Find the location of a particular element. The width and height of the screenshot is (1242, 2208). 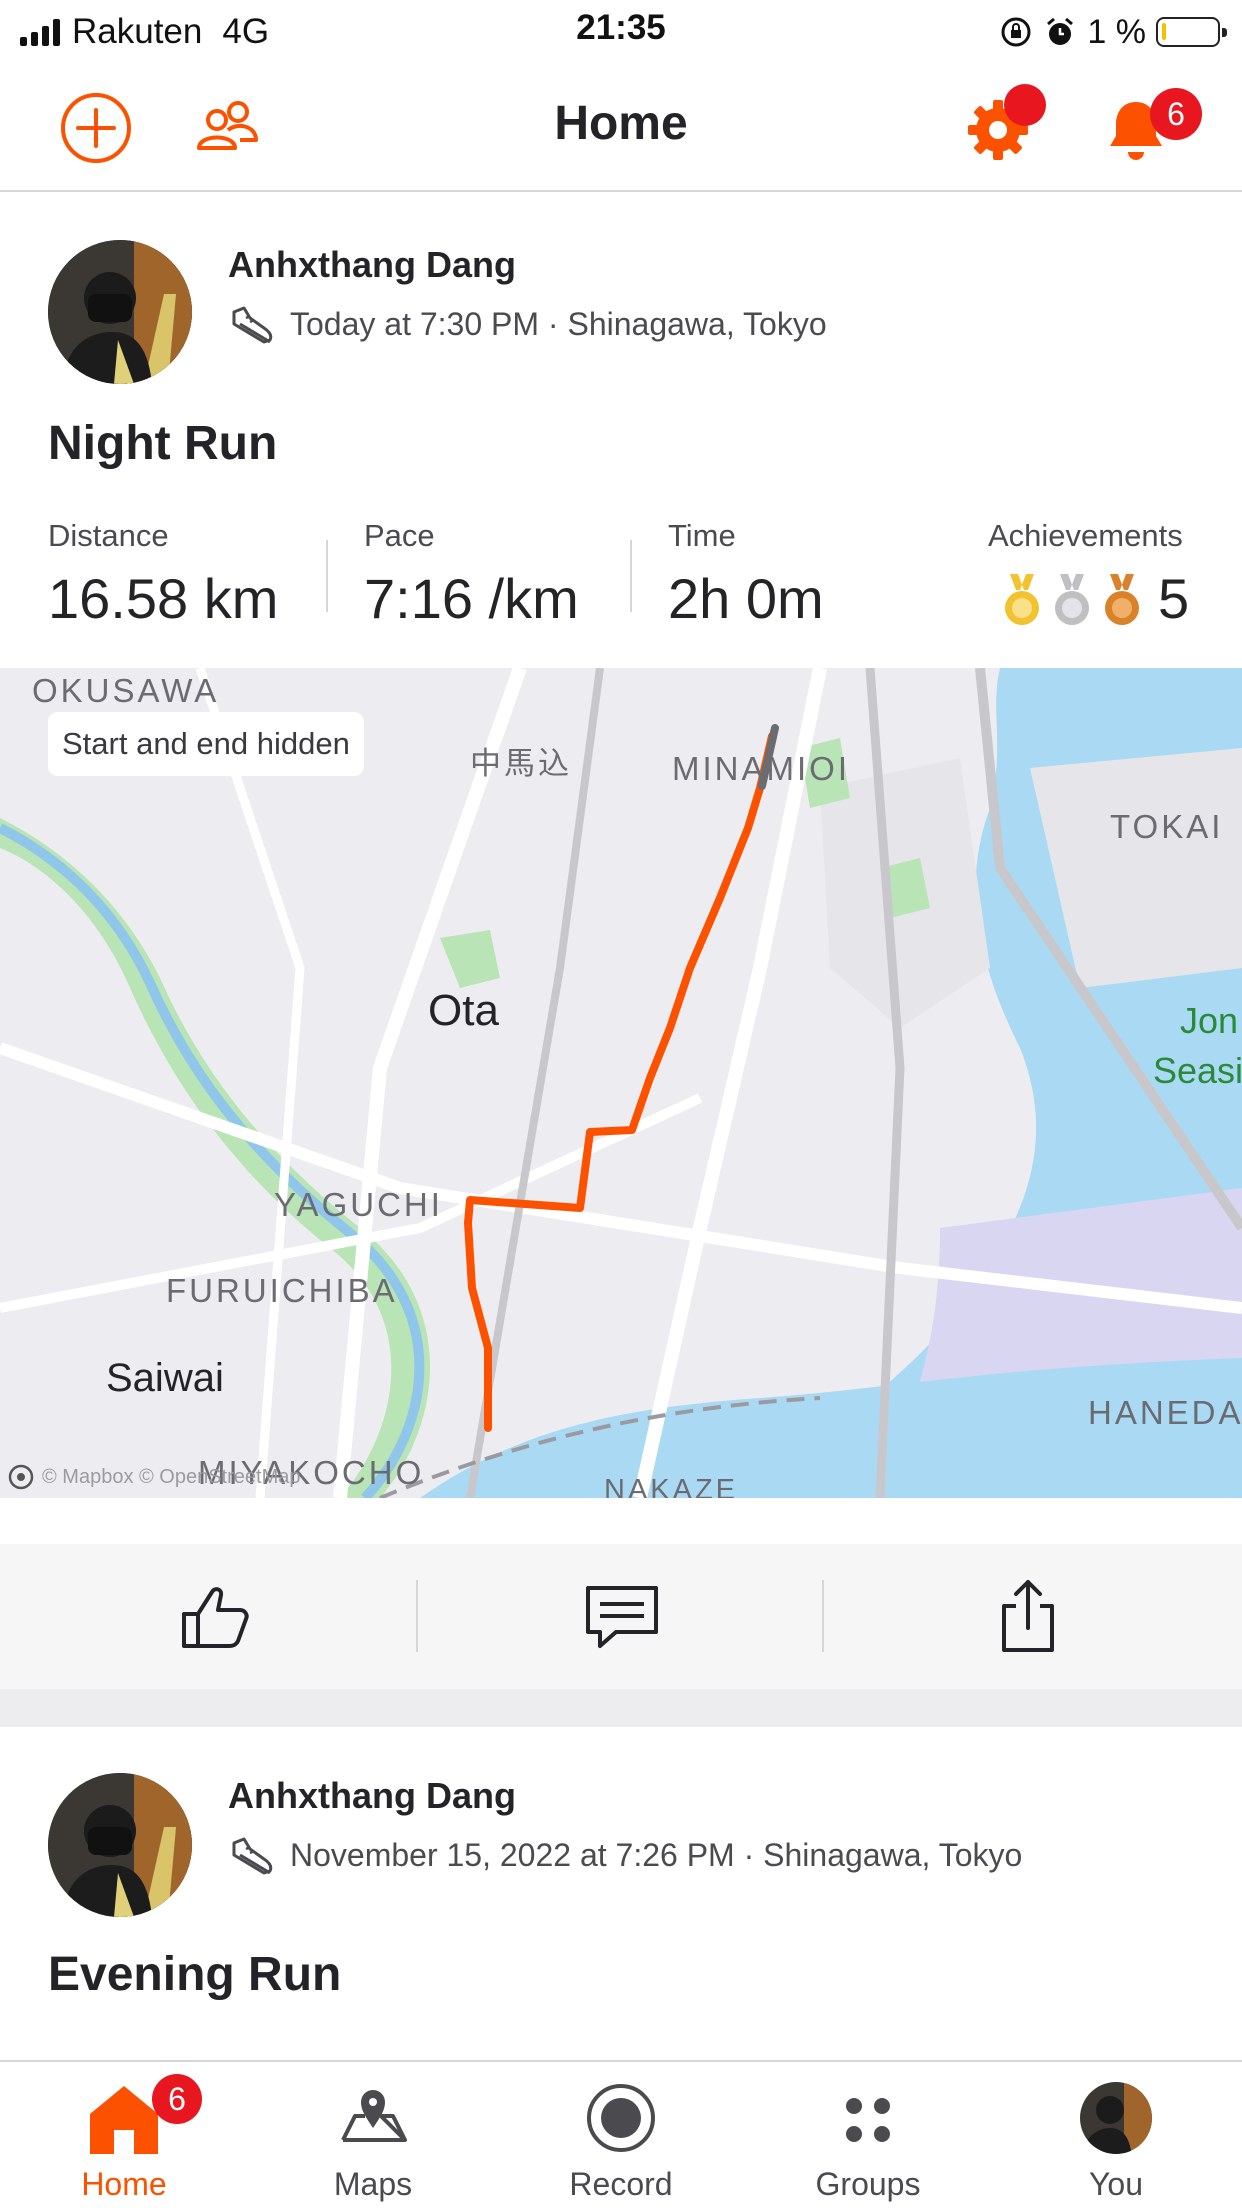

tab-maps: Maps is located at coordinates (373, 2135).